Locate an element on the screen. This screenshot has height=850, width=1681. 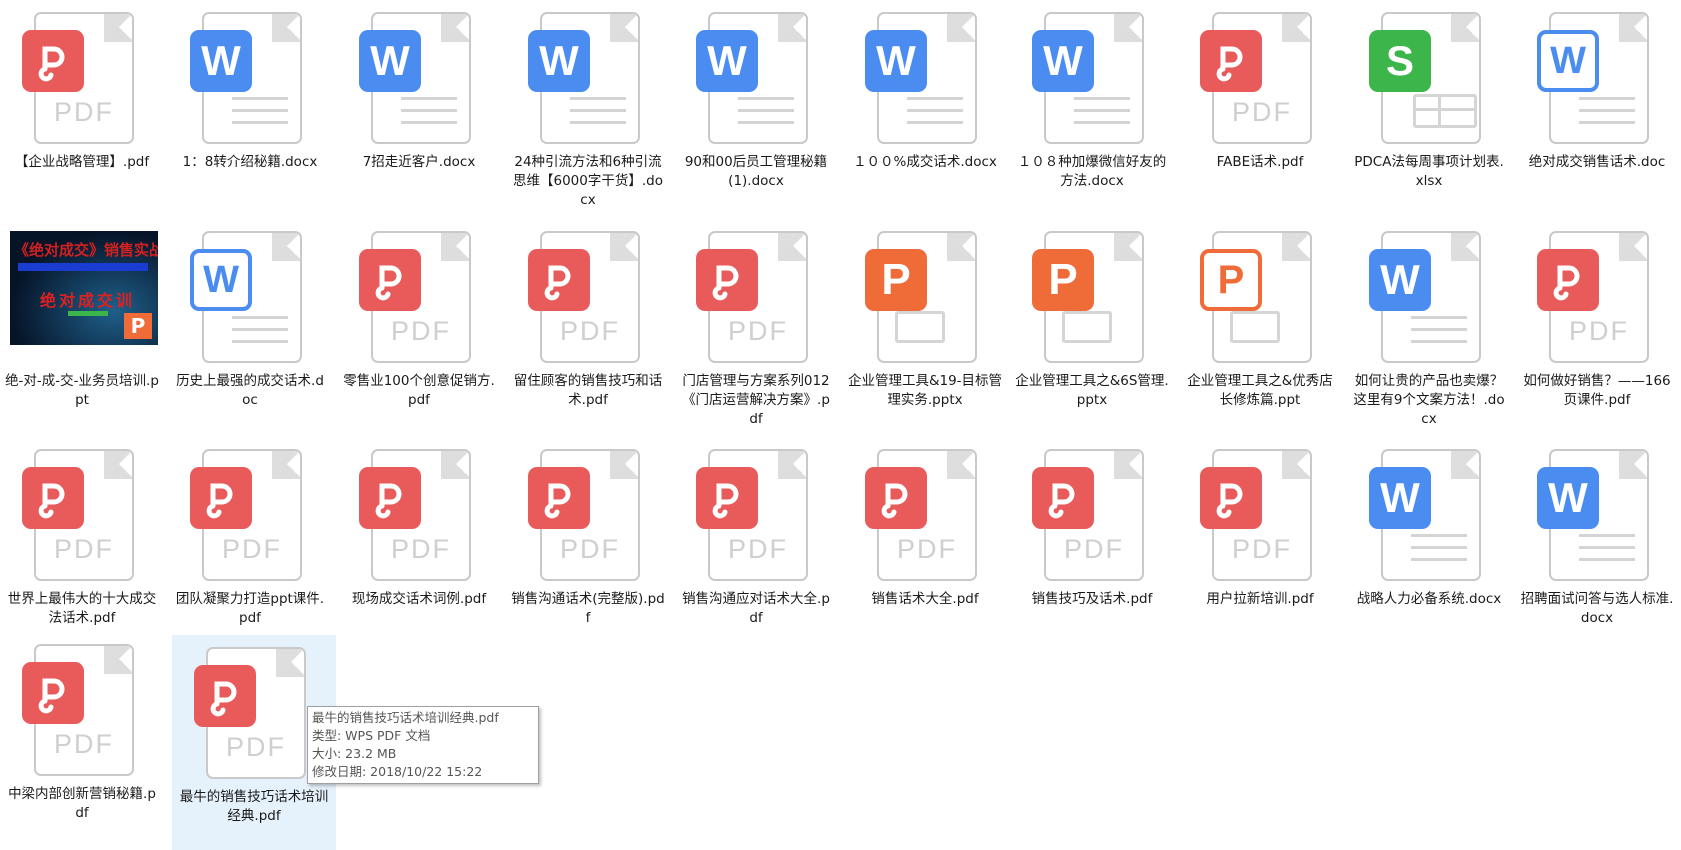
file-item: W 绝对成交销售话术.doc is located at coordinates (1597, 107).